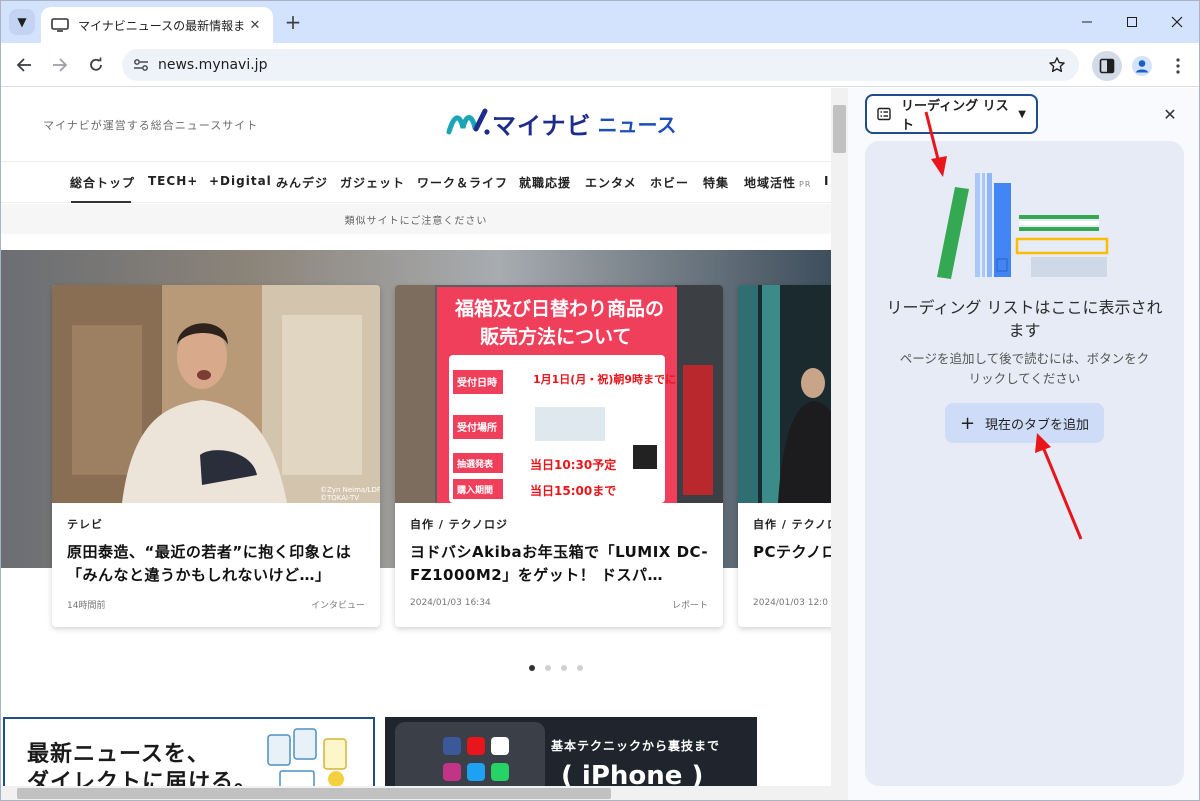  What do you see at coordinates (636, 746) in the screenshot?
I see `banner-subtitle: 基本テクニックから裏技まで` at bounding box center [636, 746].